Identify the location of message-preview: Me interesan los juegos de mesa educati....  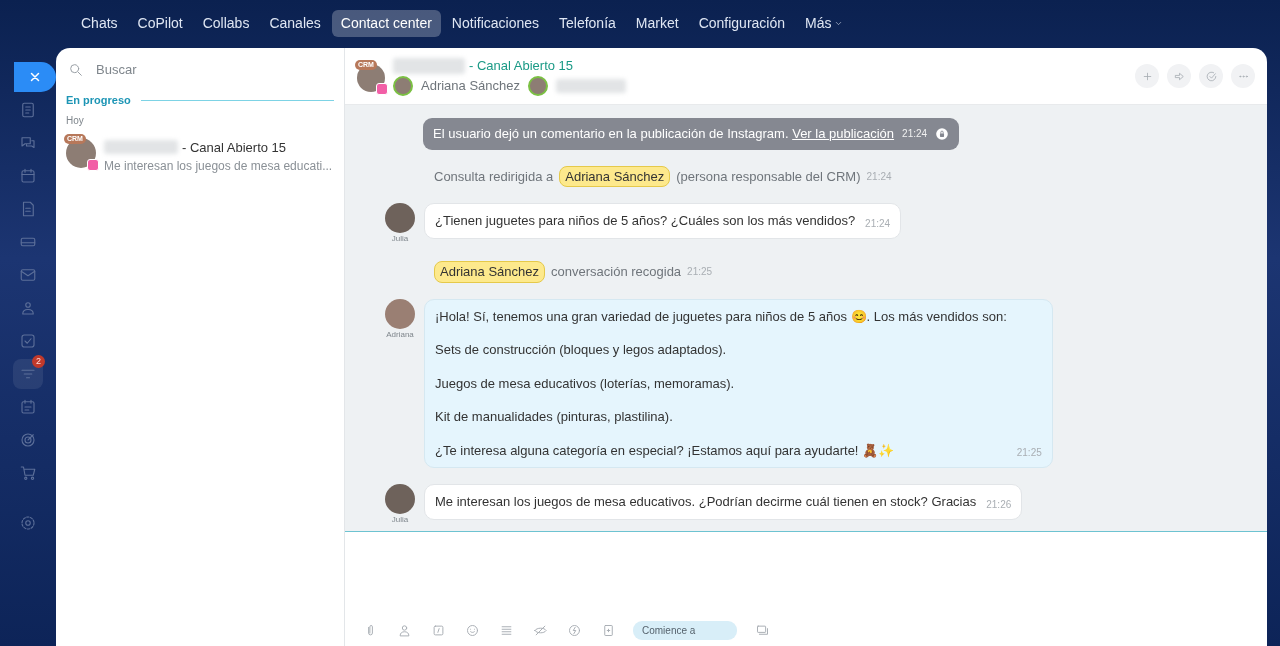
(218, 166).